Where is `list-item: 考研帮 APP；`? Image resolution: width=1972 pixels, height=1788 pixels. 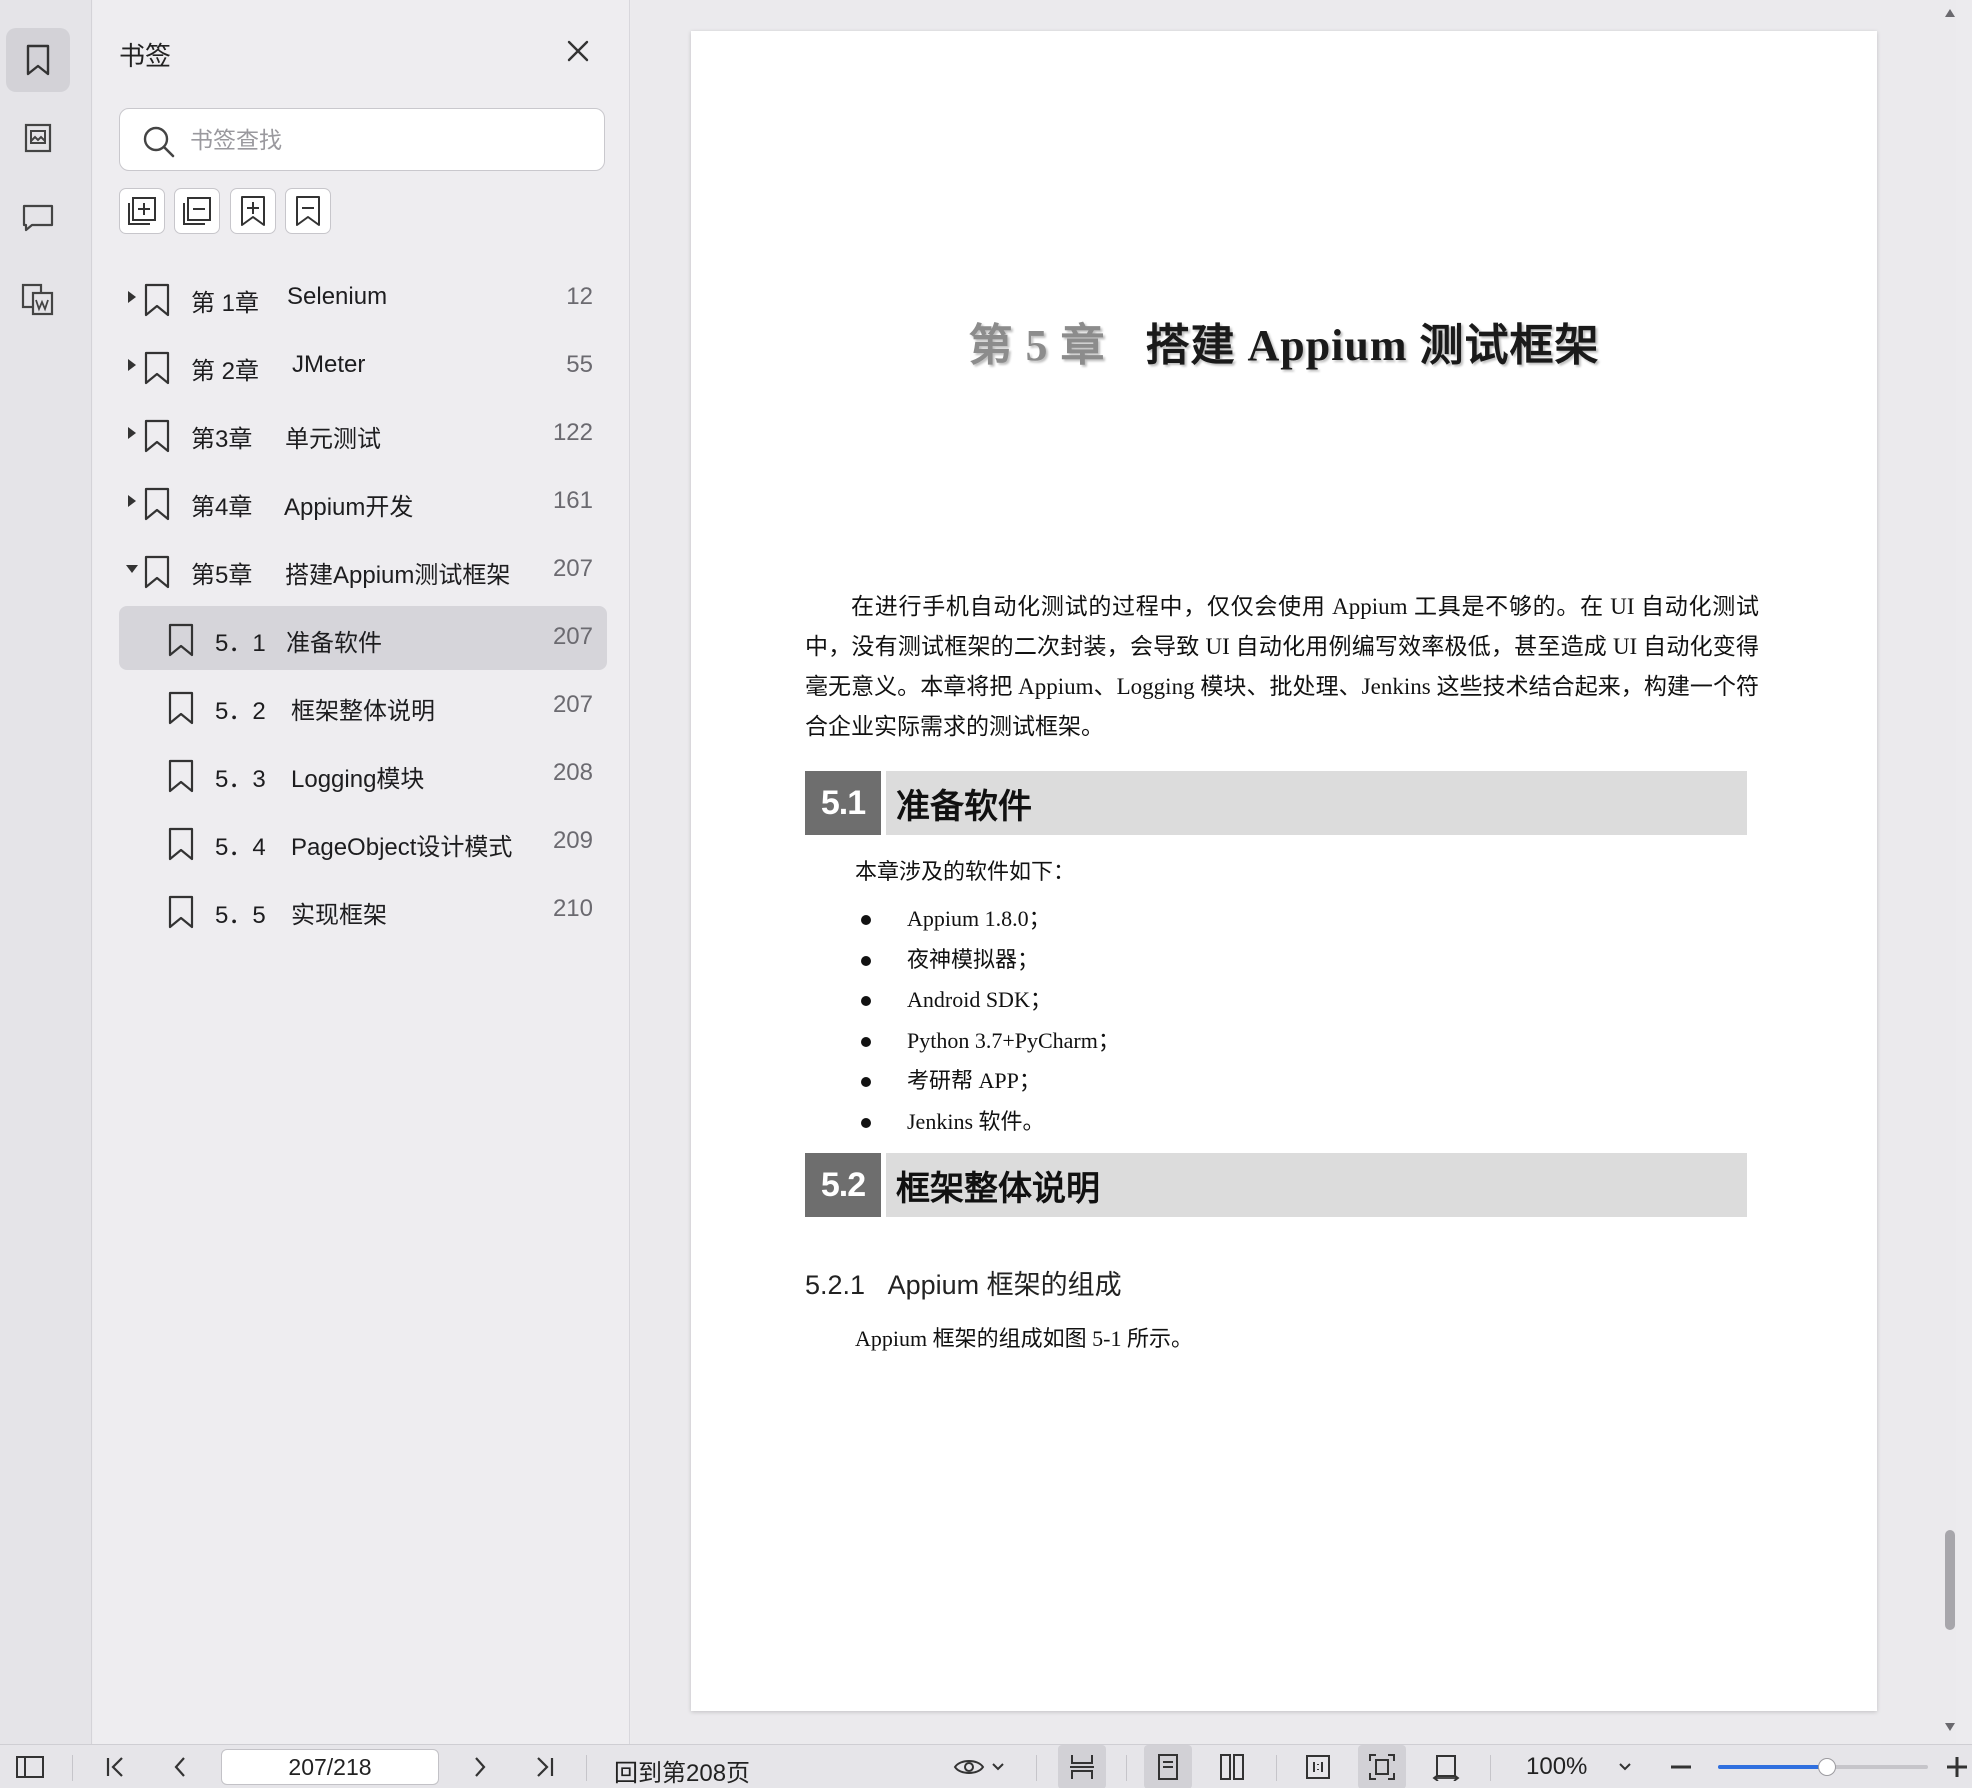 list-item: 考研帮 APP； is located at coordinates (987, 1081).